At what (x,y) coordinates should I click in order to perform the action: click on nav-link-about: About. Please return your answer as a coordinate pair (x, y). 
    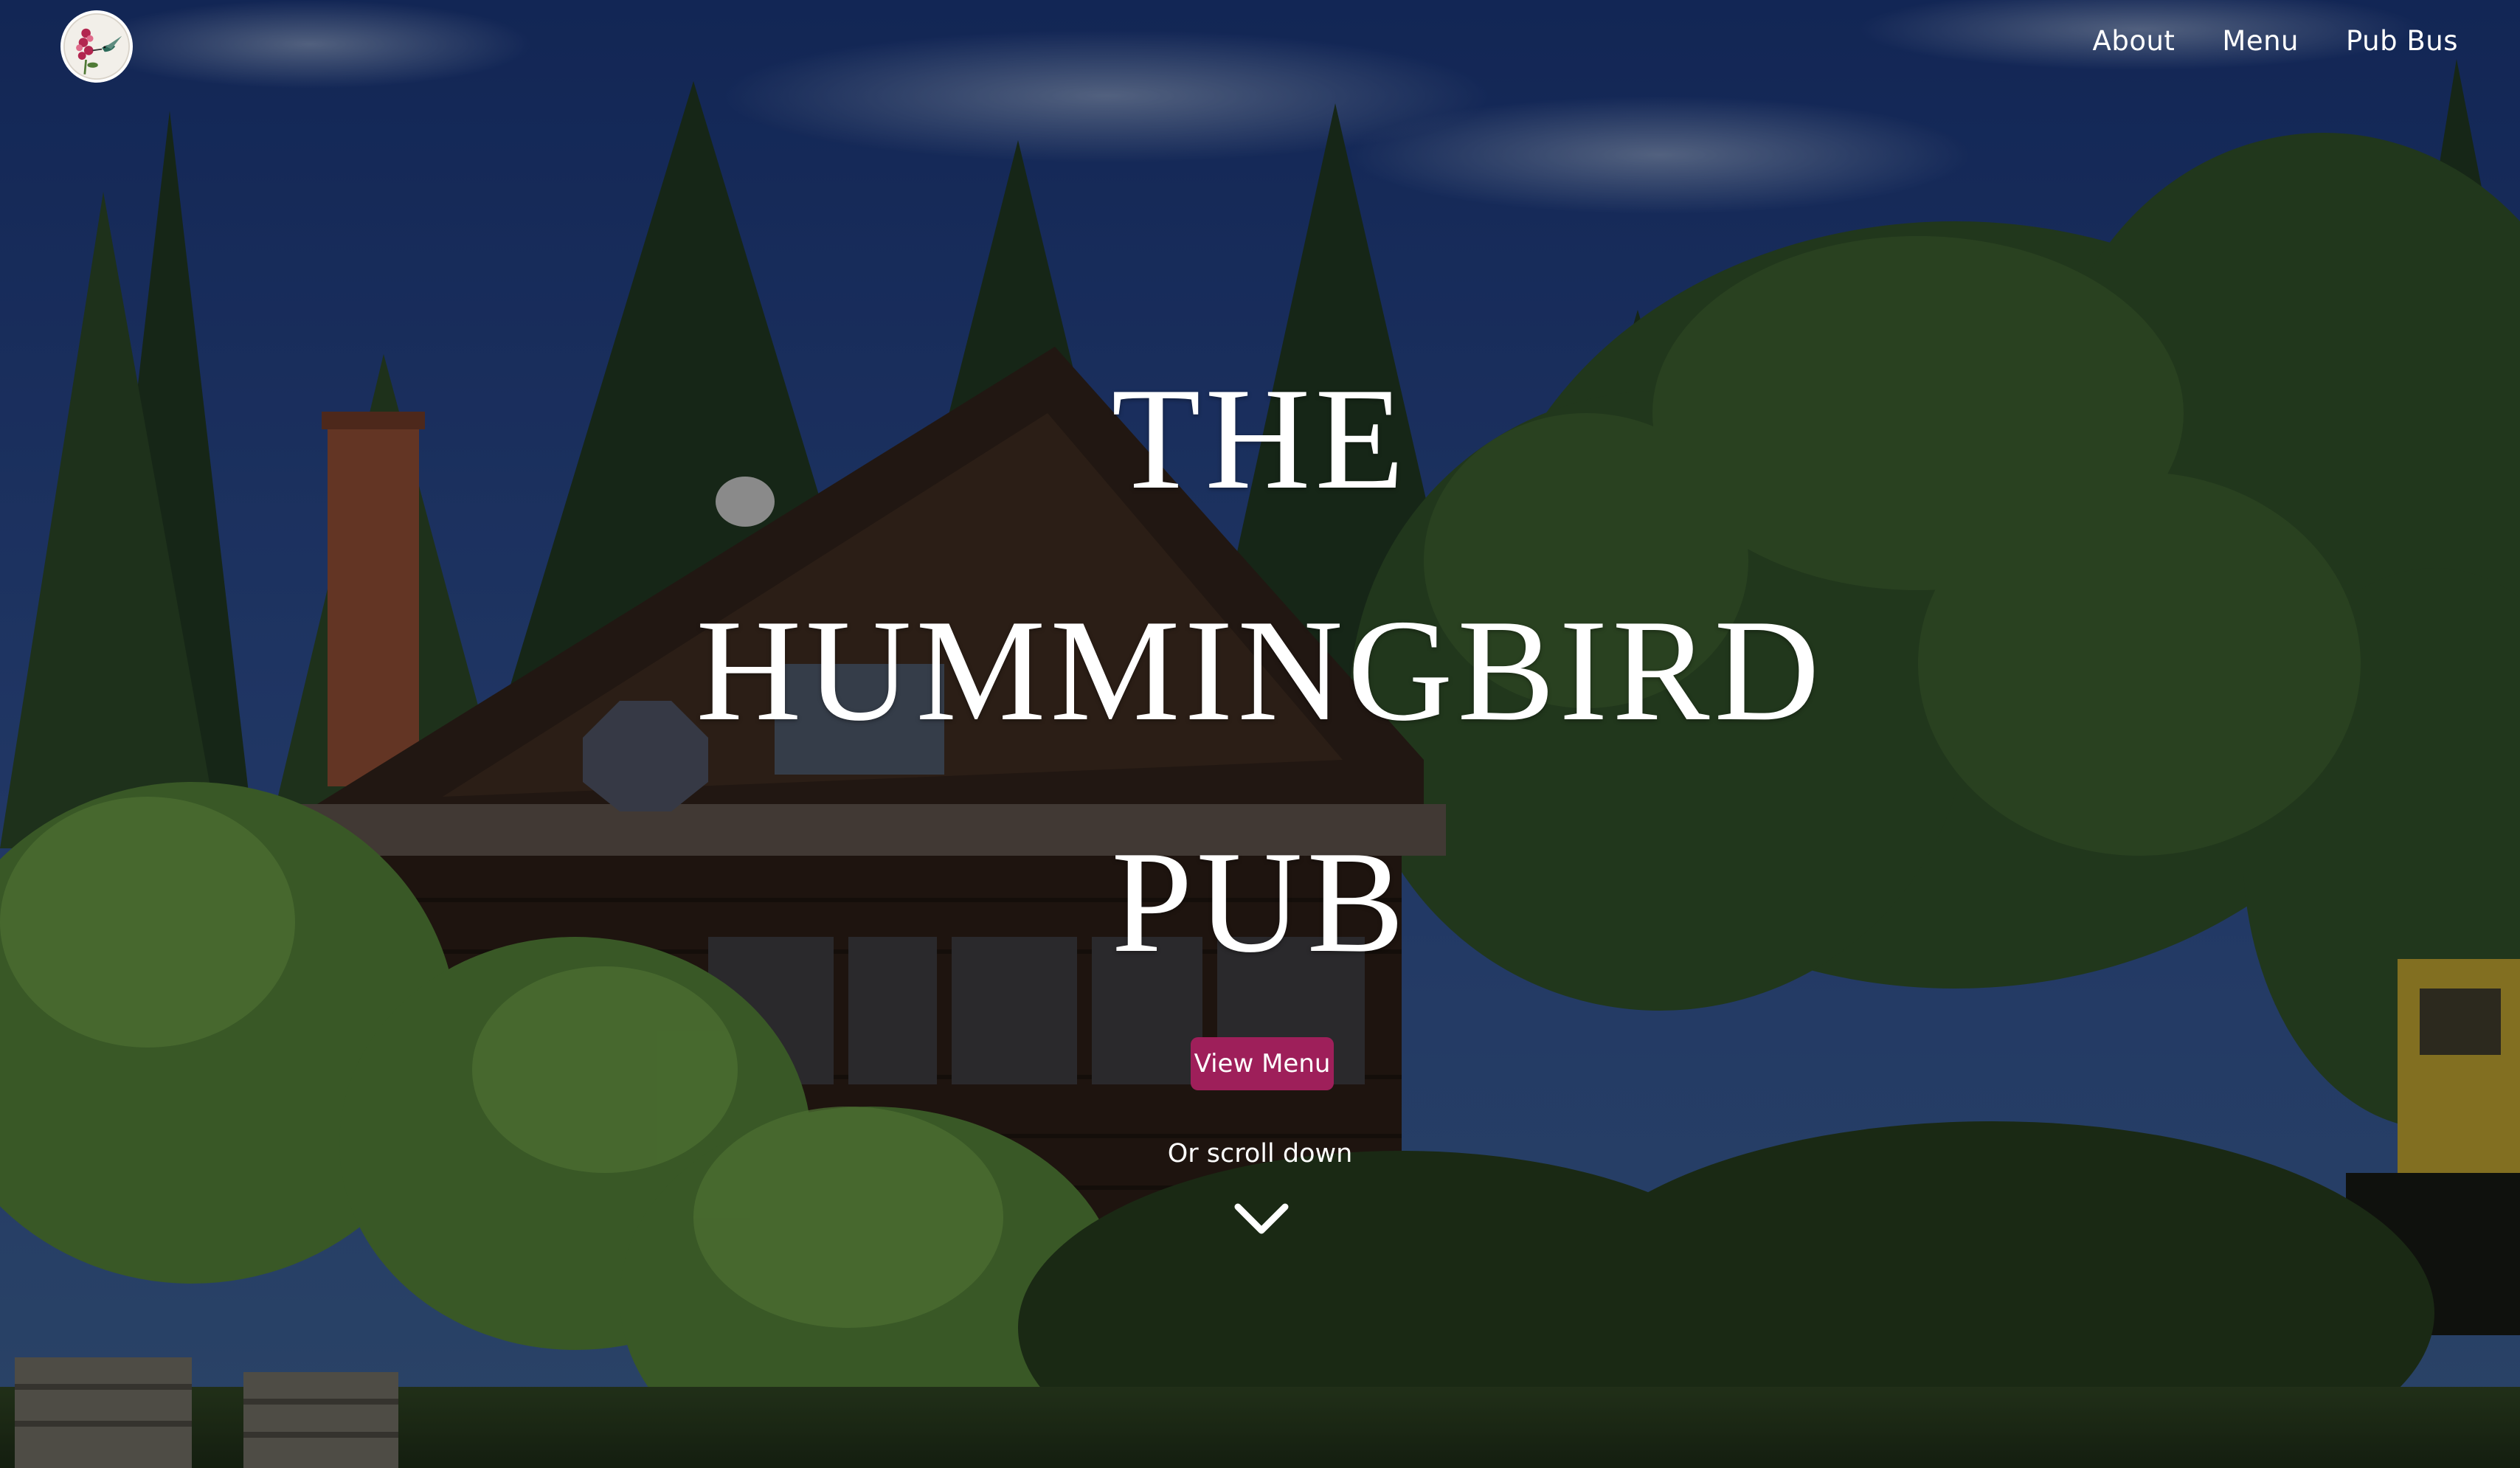
    Looking at the image, I should click on (2134, 41).